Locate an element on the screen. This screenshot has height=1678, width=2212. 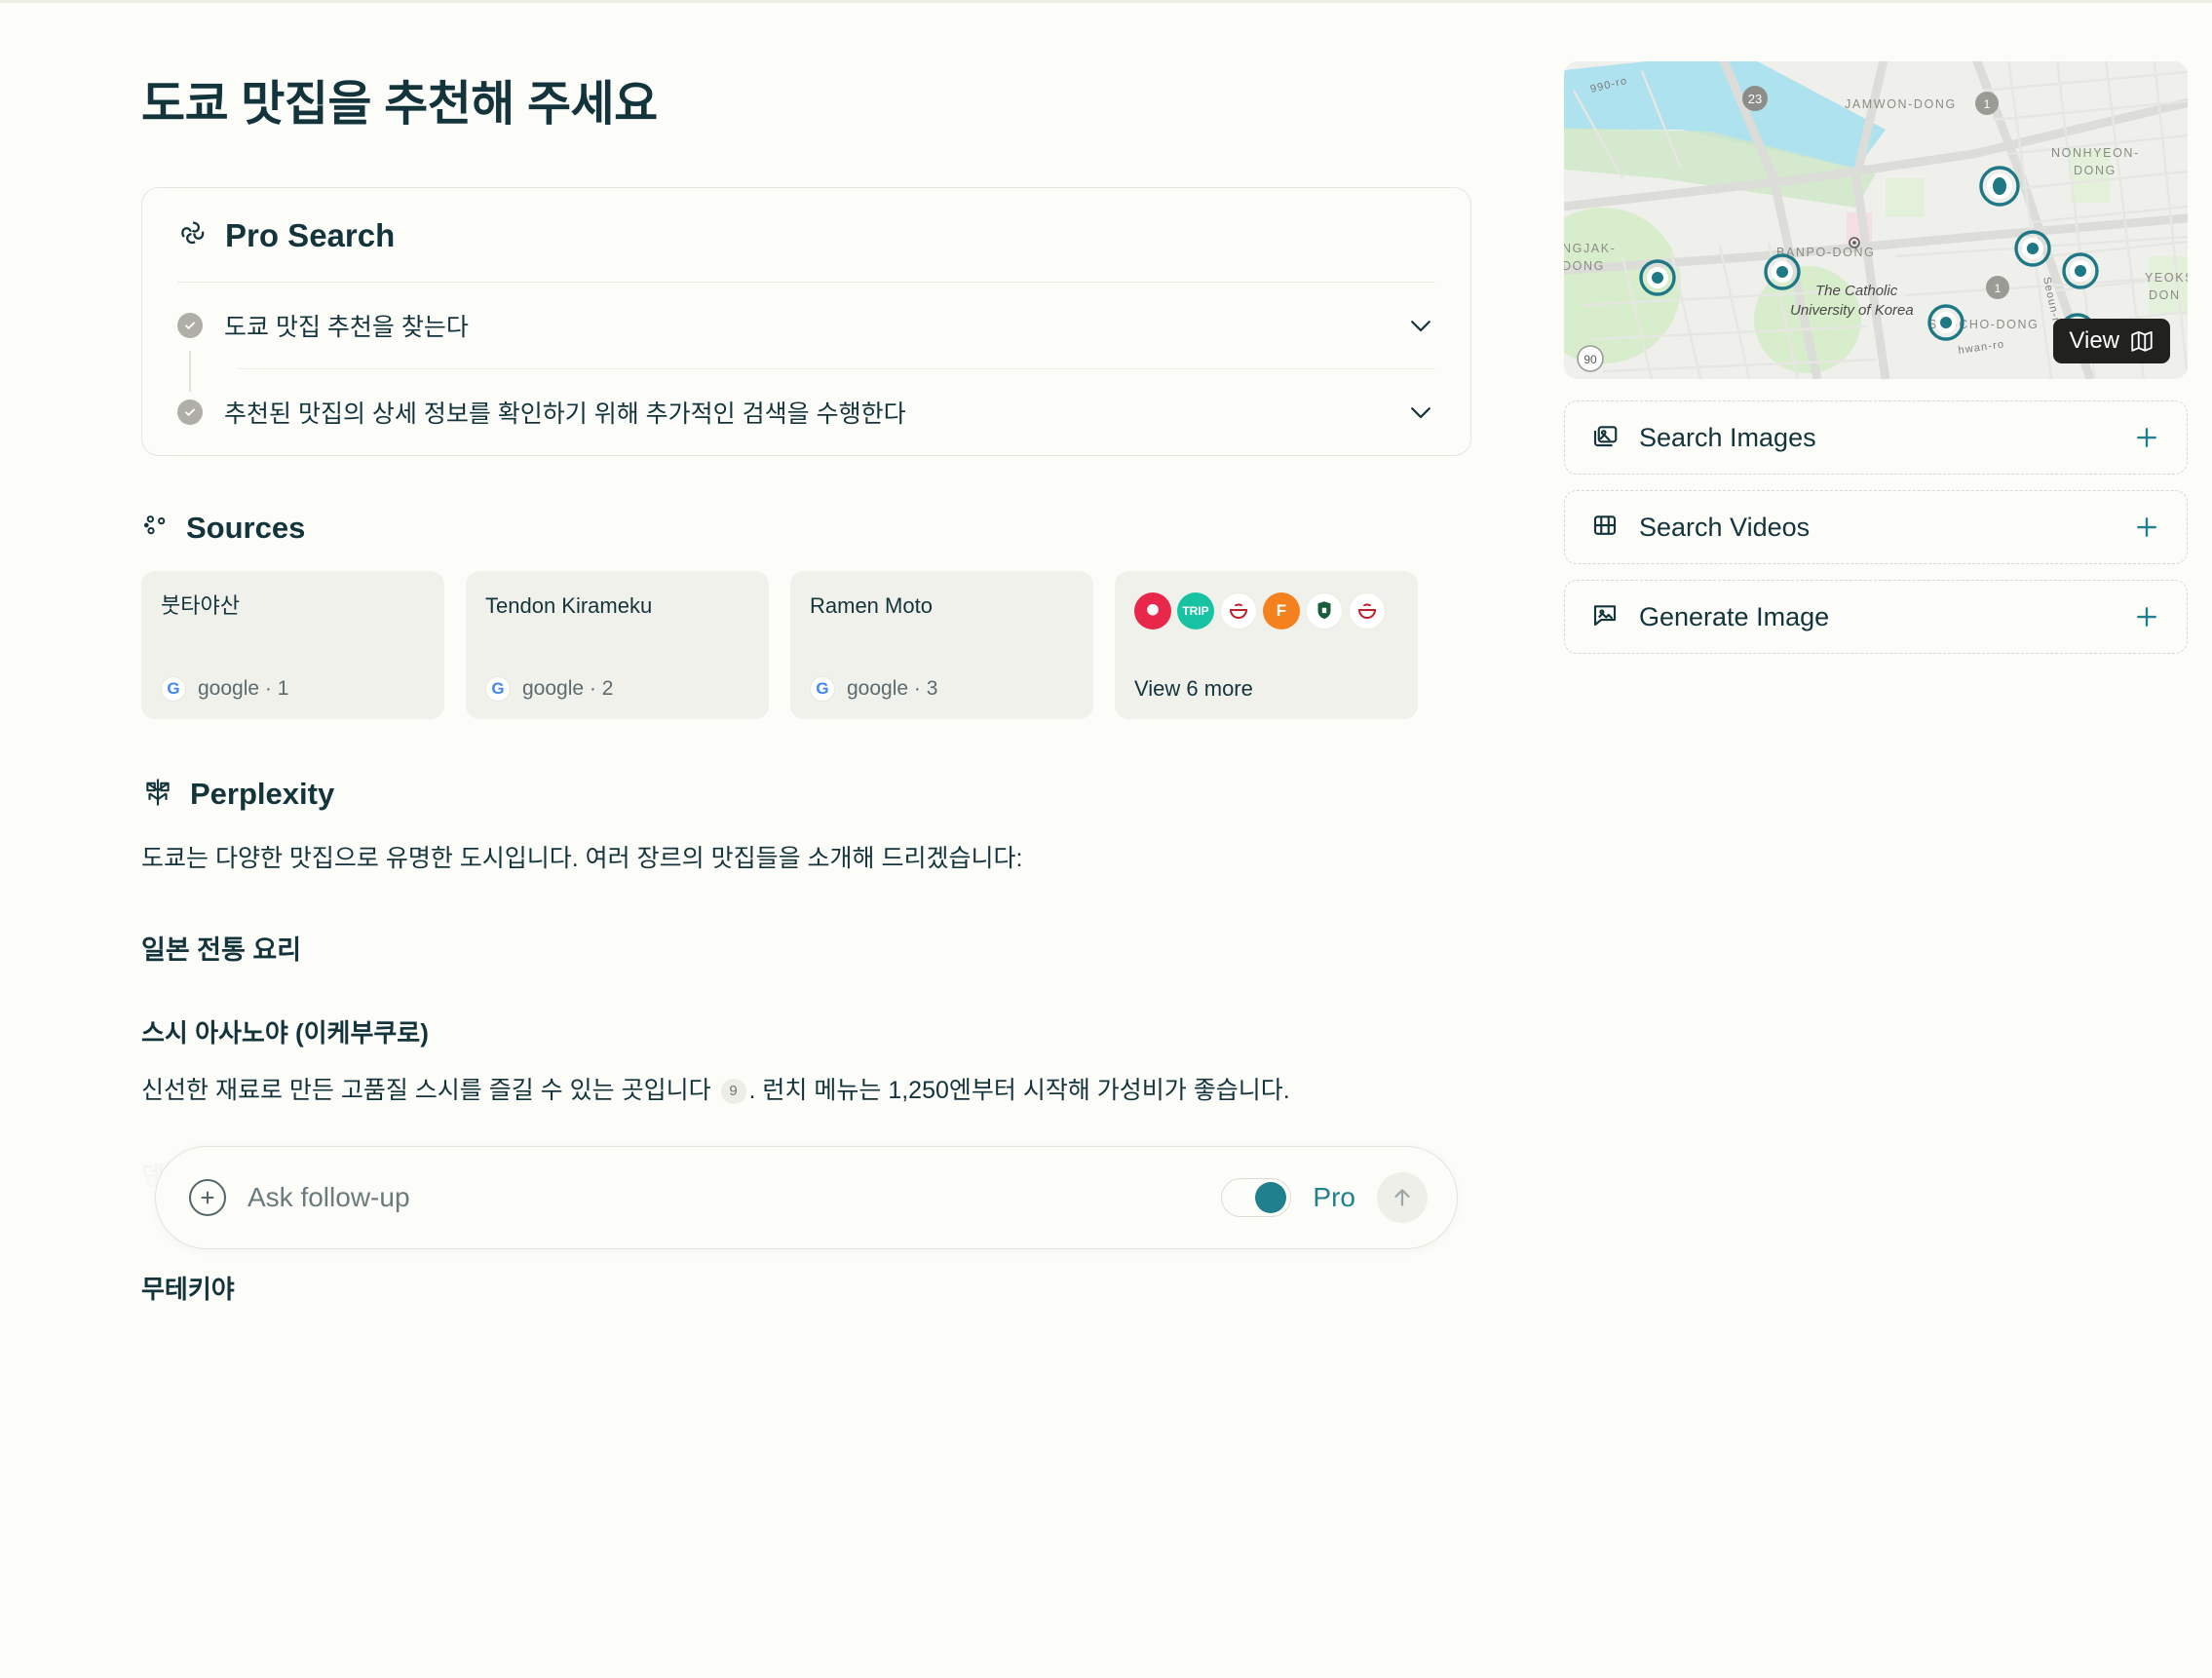
sources-icon is located at coordinates (156, 528).